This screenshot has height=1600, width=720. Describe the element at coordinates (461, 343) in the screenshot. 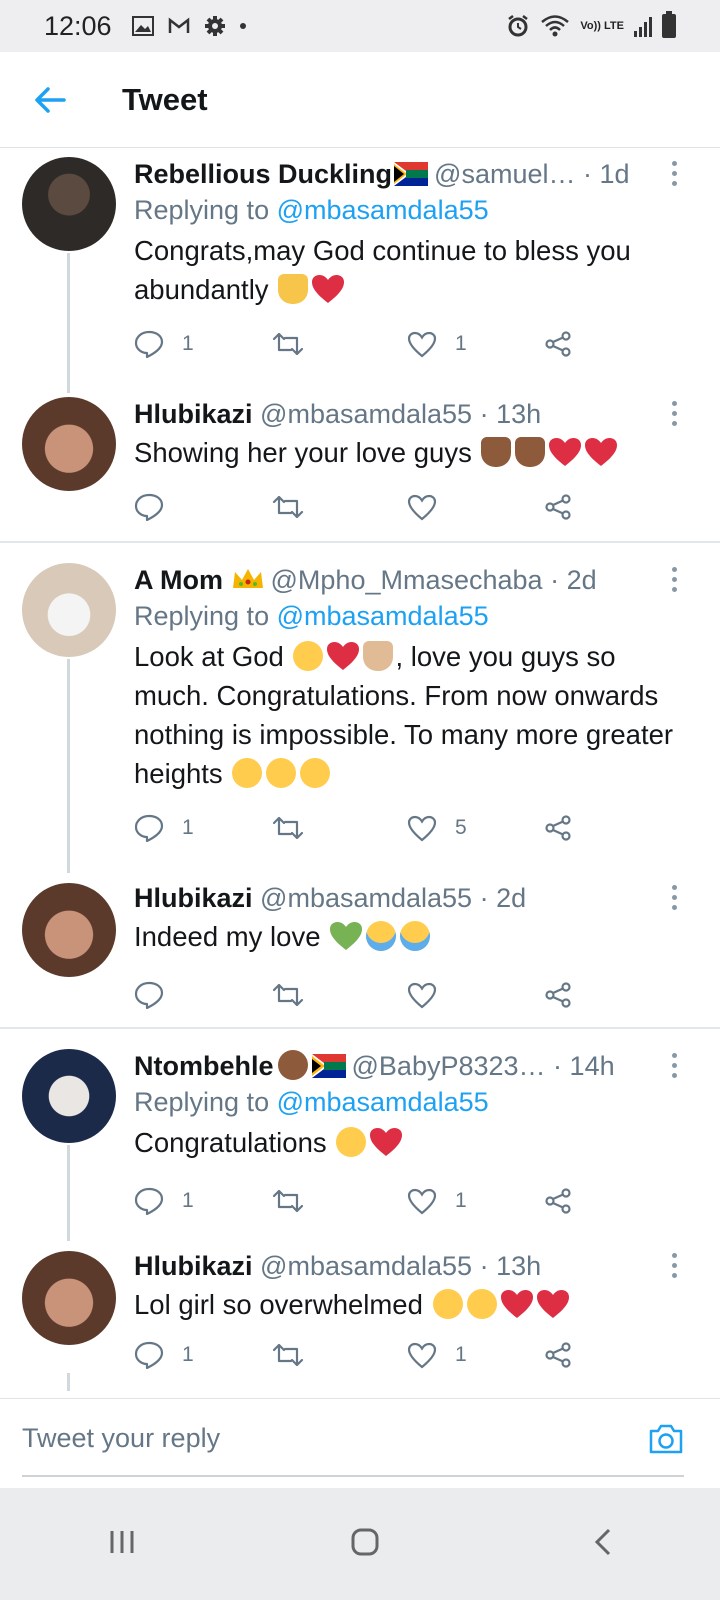

I see `like-count: 1` at that location.